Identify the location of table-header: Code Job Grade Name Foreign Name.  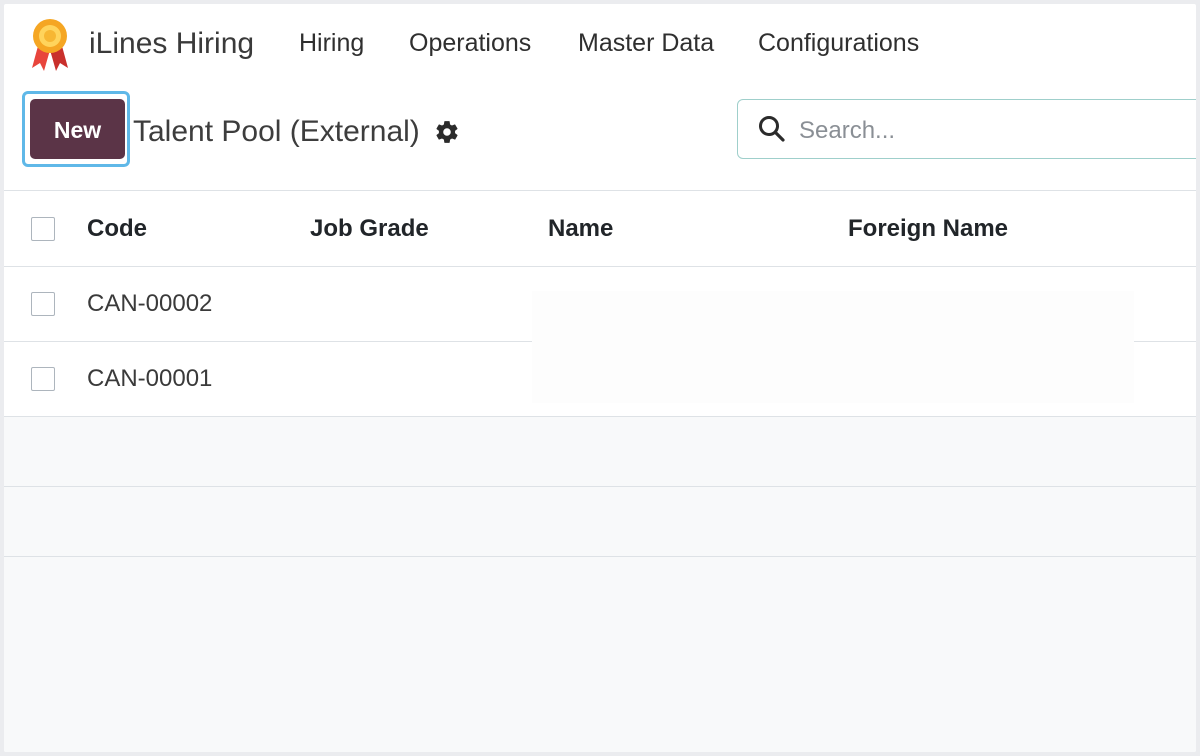
(600, 229).